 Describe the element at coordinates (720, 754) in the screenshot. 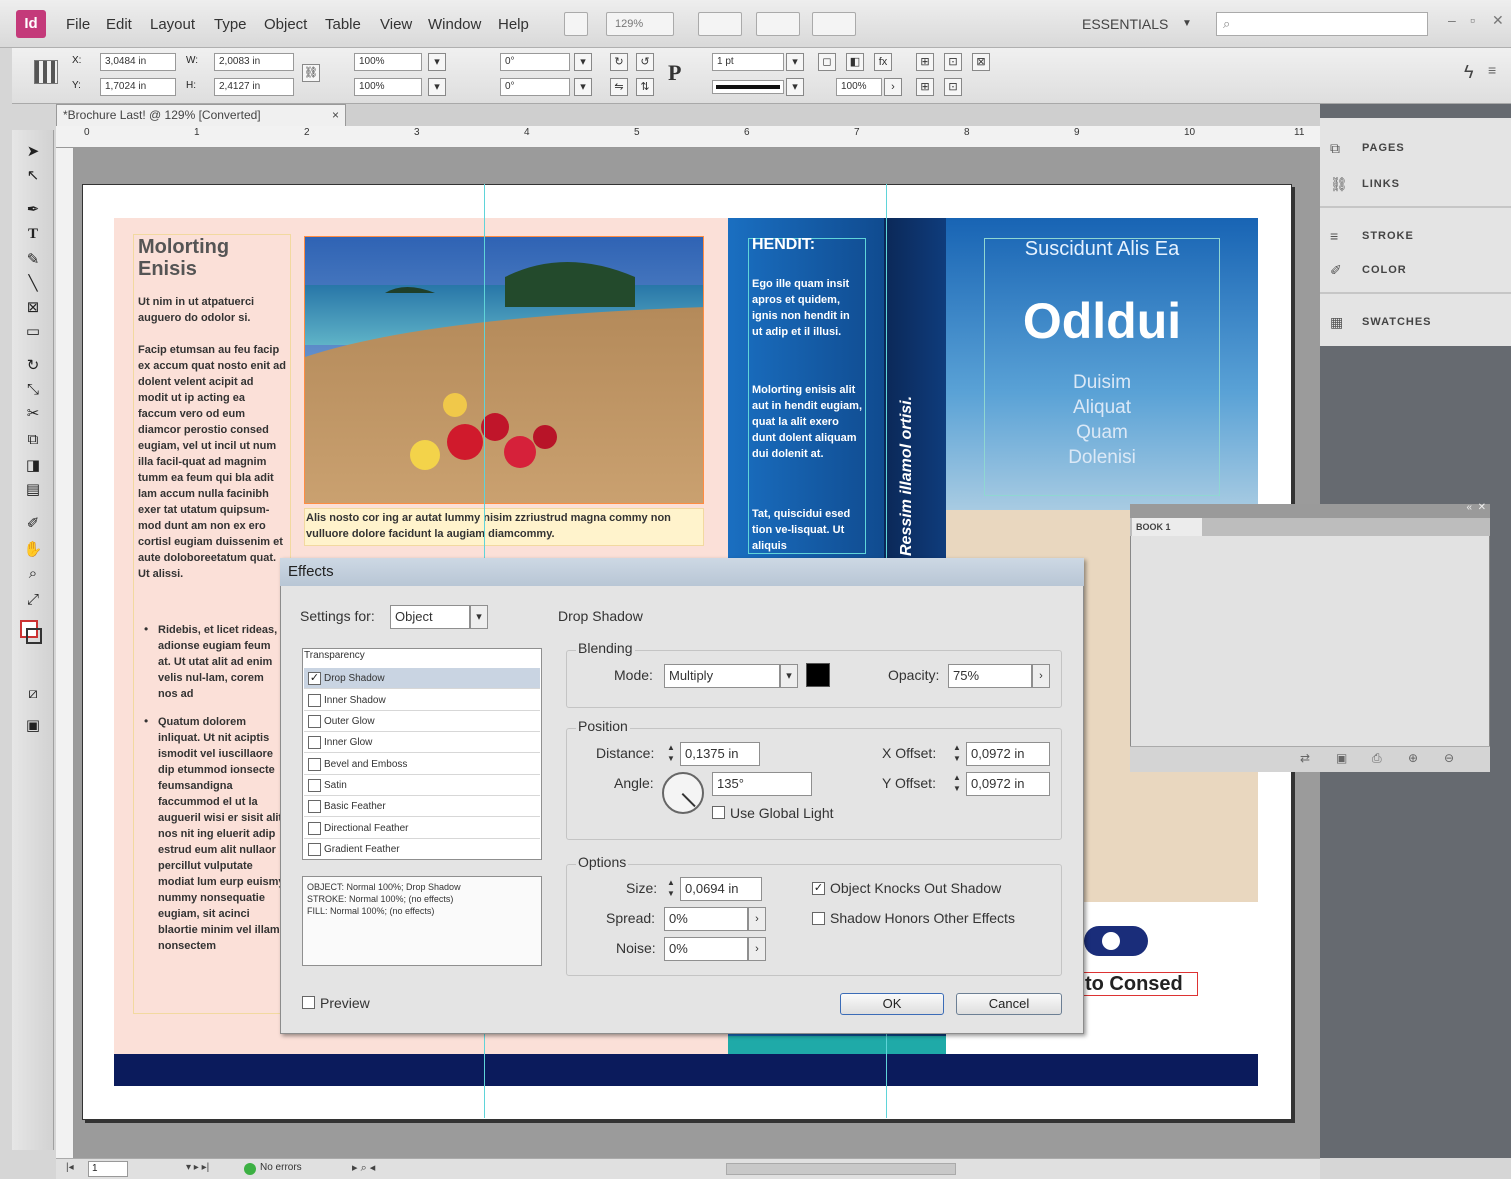

I see `distance-field: 0,1375 in` at that location.